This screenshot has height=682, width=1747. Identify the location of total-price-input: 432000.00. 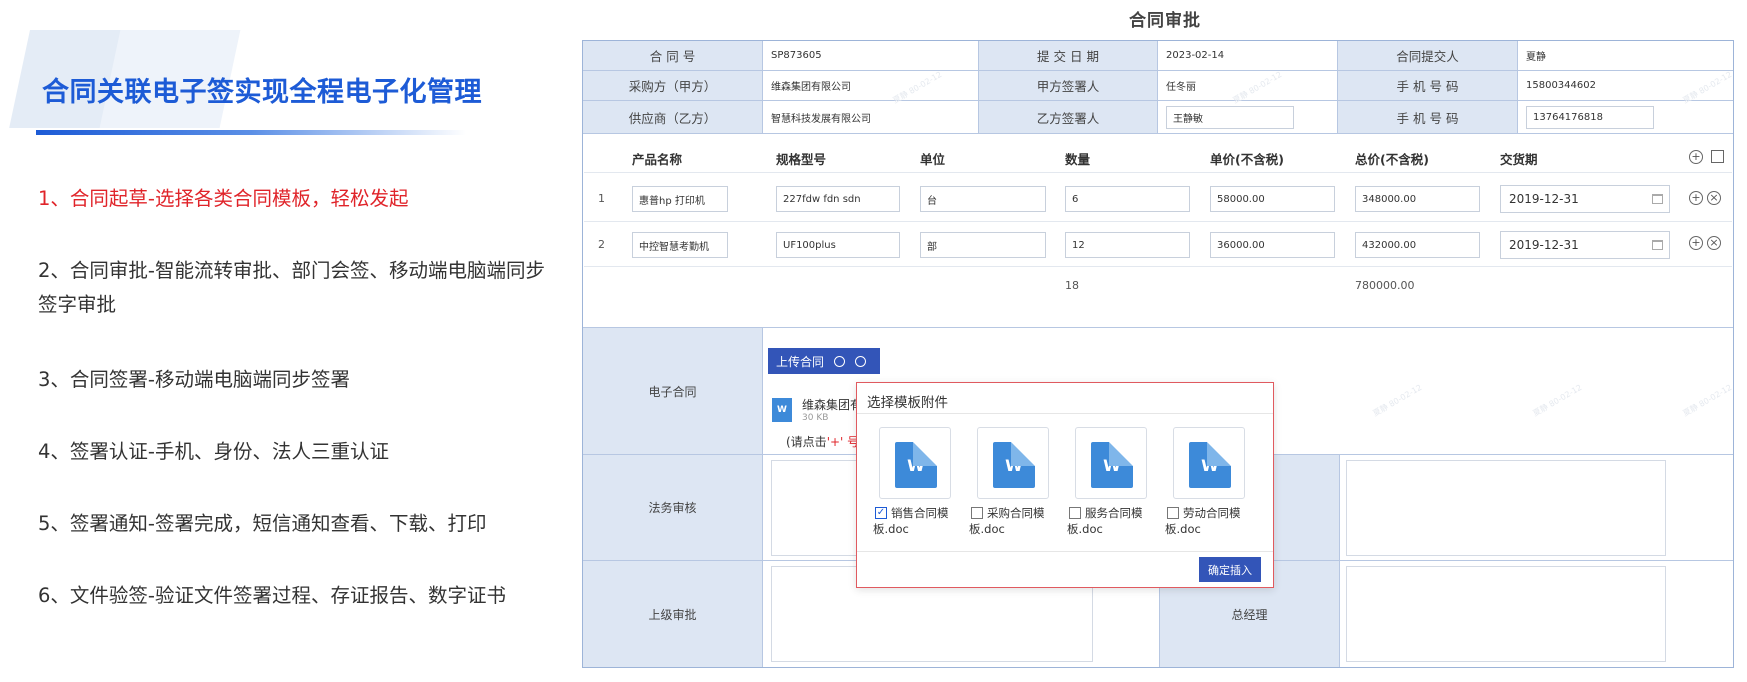
(1417, 245).